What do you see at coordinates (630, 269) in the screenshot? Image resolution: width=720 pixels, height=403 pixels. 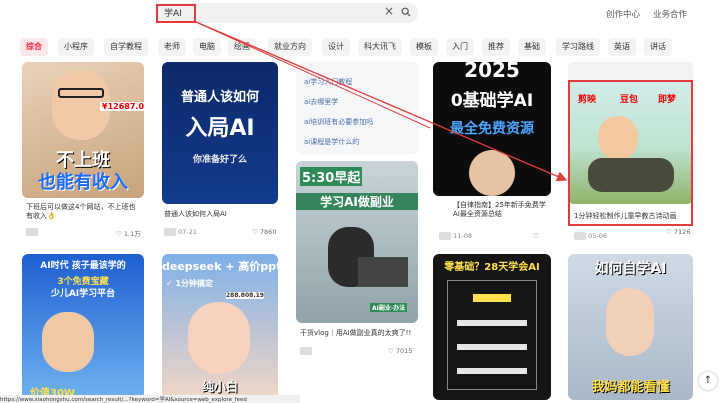 I see `overlay-title: 如何自学AI` at bounding box center [630, 269].